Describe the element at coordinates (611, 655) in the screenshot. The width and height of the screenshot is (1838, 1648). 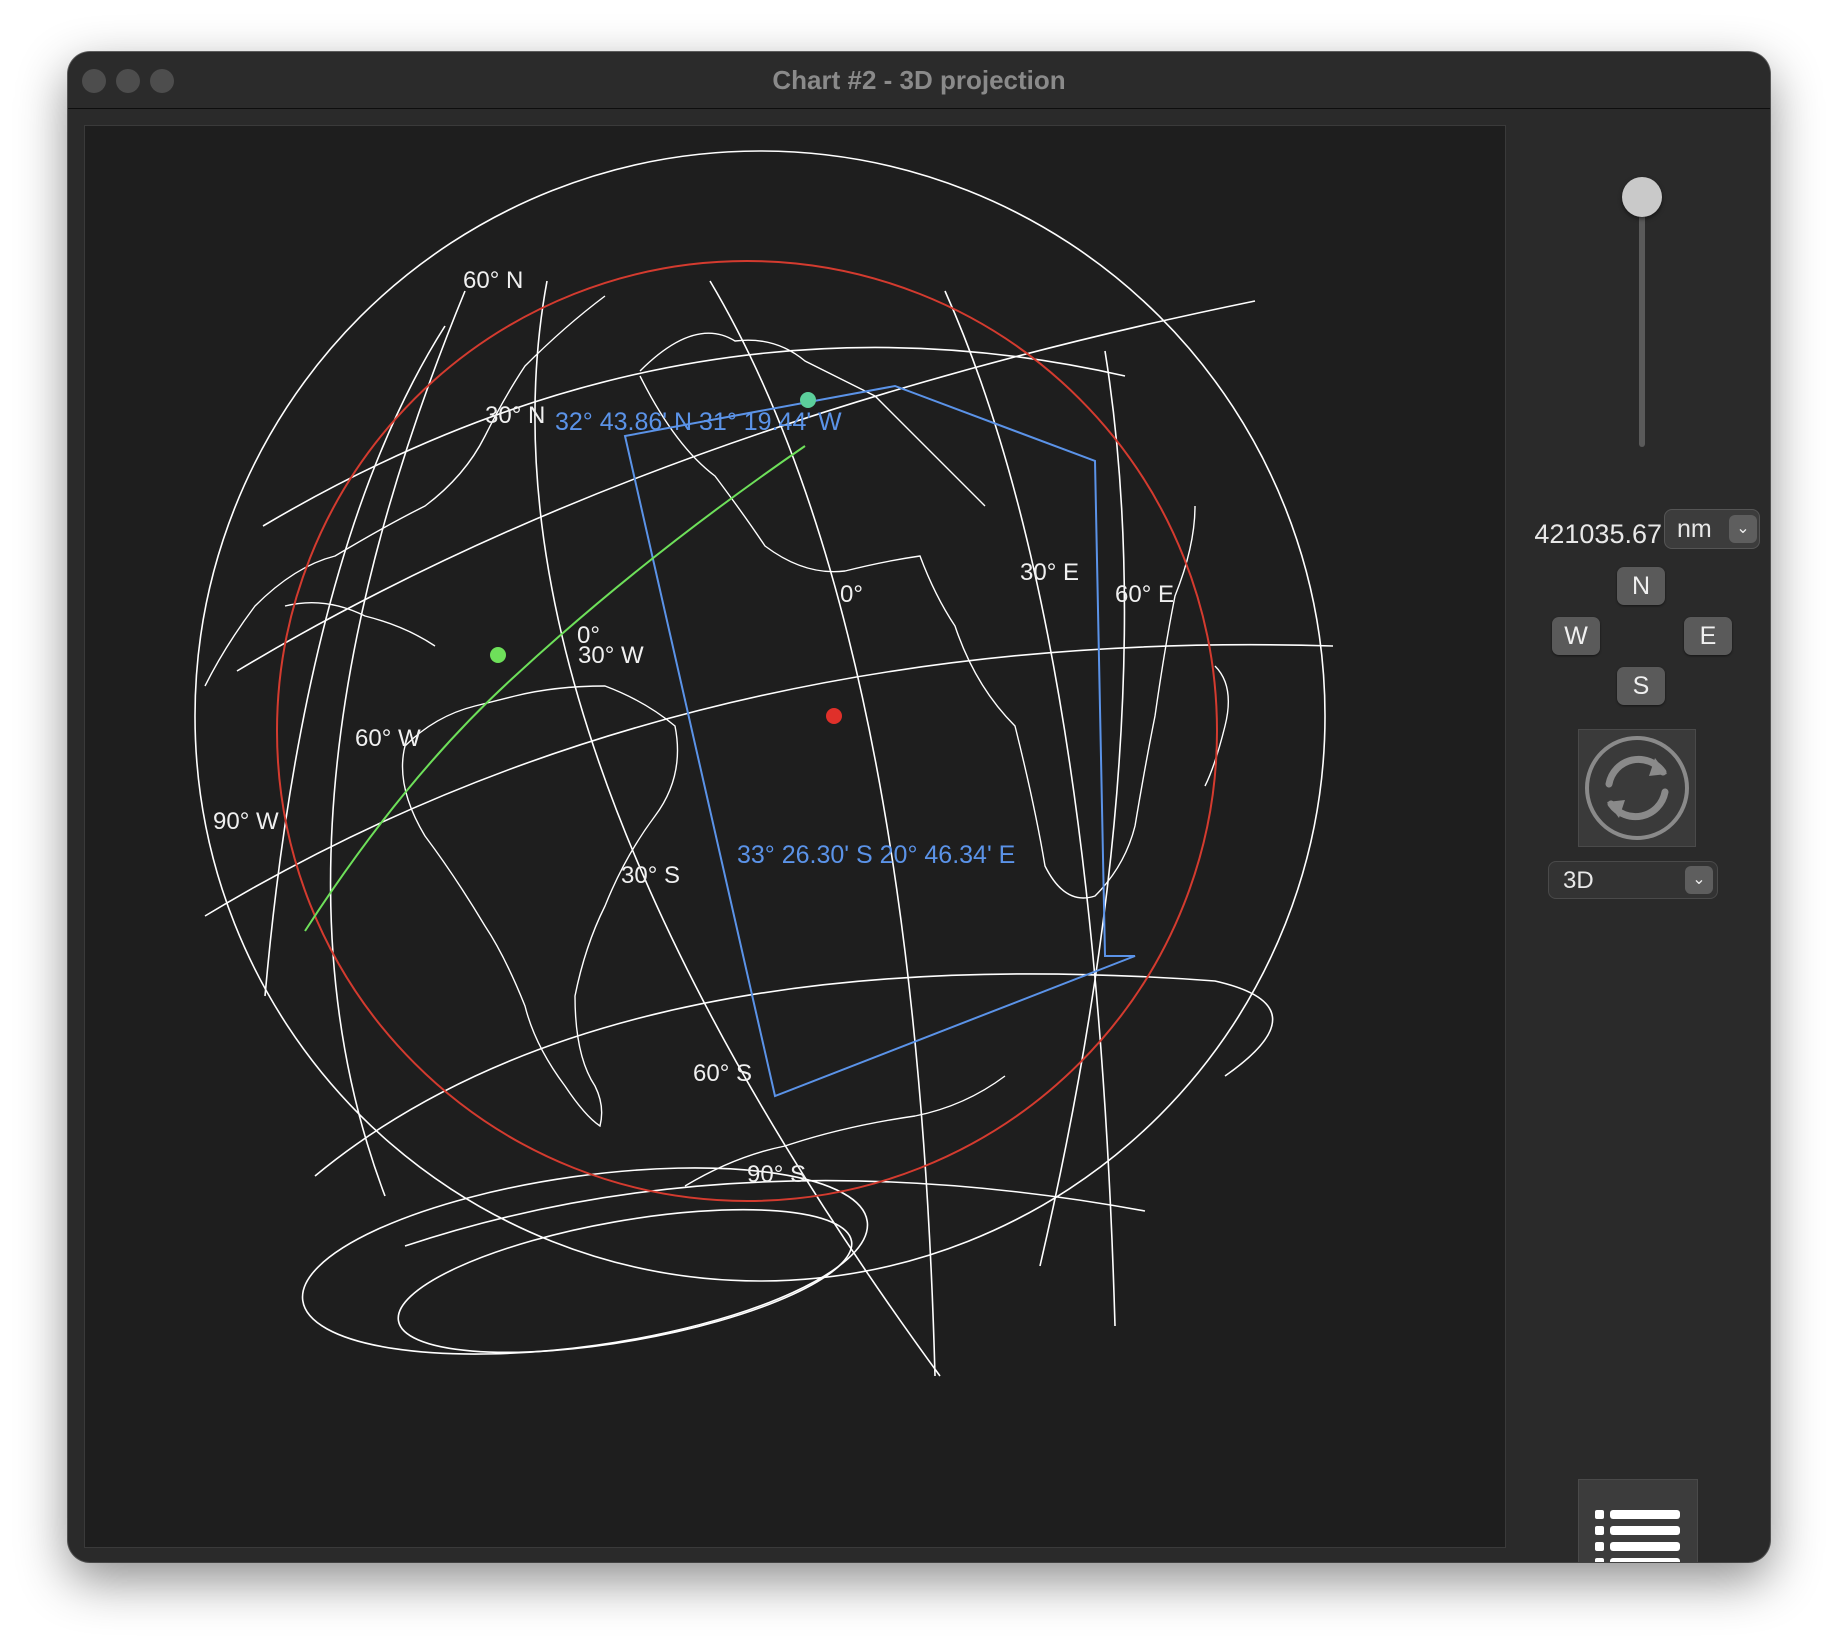
I see `label-lon-30w: 30° W` at that location.